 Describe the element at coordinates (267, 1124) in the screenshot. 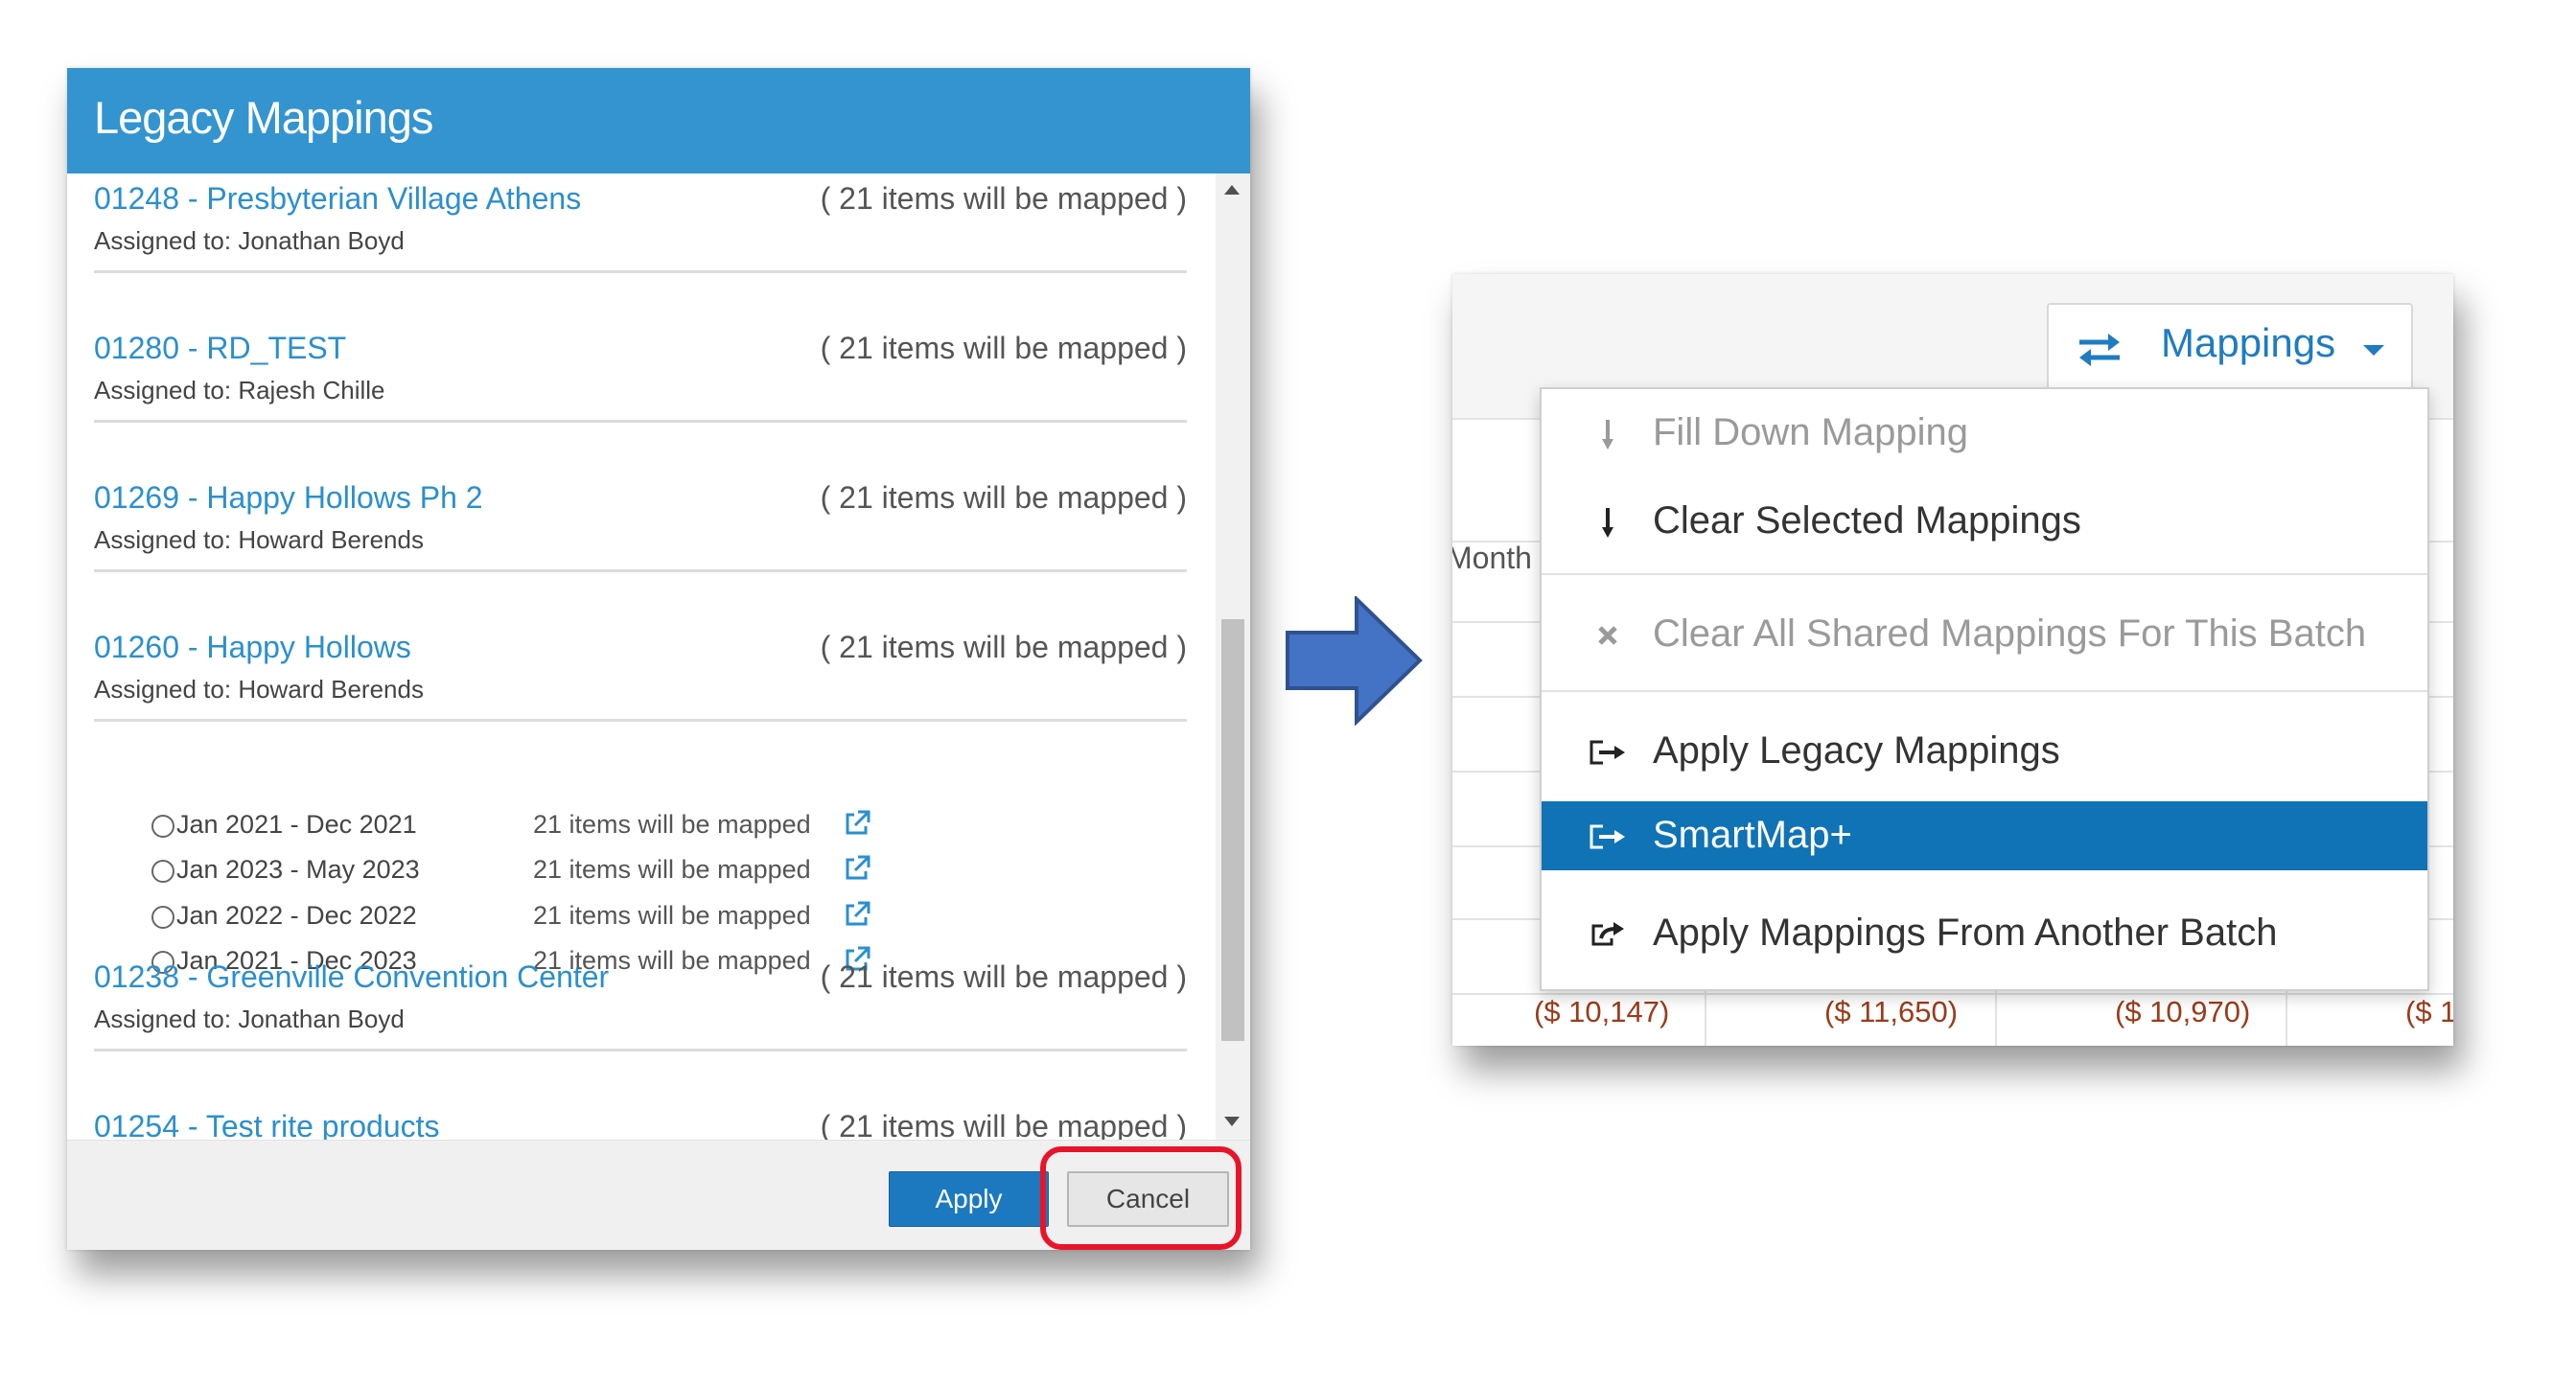

I see `entry-link: 01254 - Test rite products` at that location.